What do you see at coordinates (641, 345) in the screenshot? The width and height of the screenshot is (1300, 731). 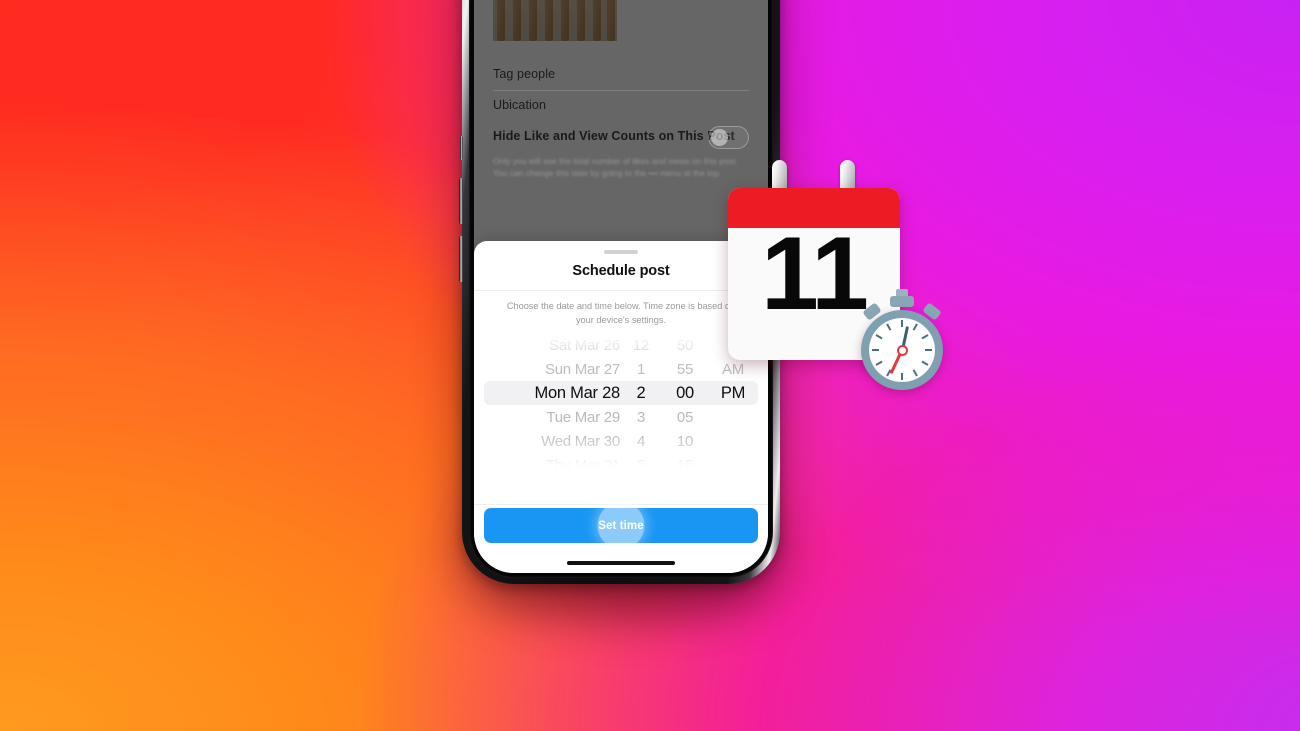 I see `picker-hour-cell: 12` at bounding box center [641, 345].